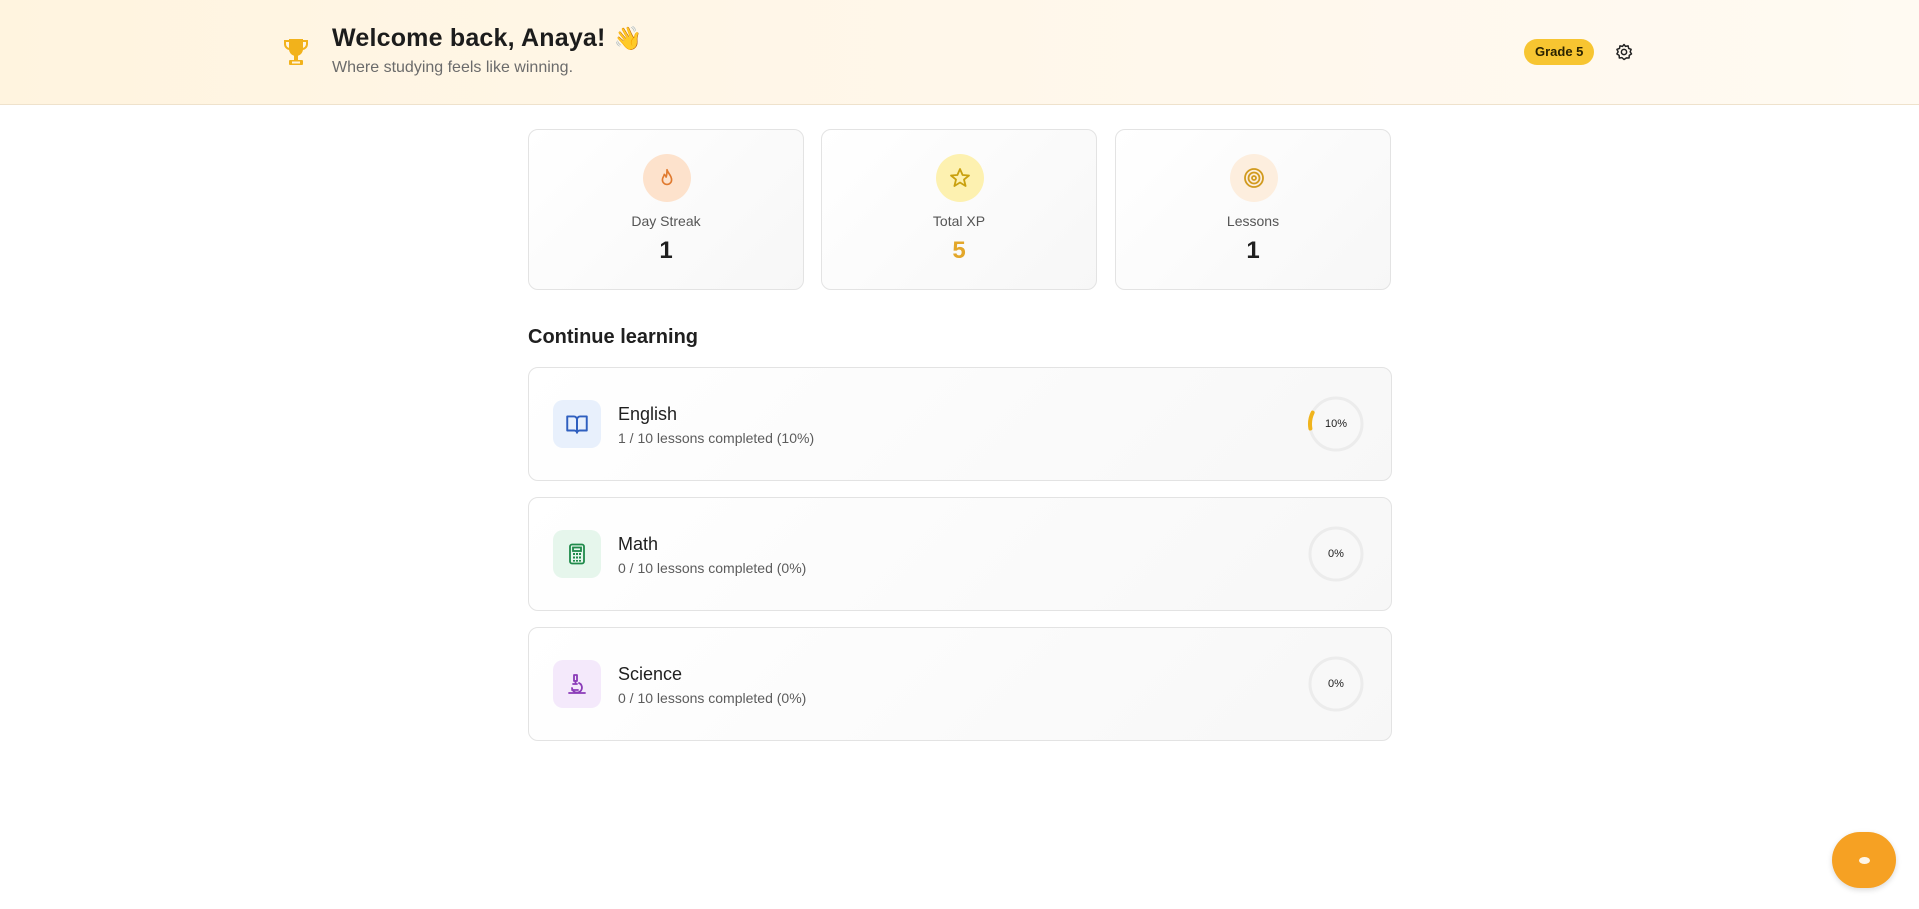 This screenshot has width=1919, height=909. What do you see at coordinates (613, 337) in the screenshot?
I see `section-title: Continue learning` at bounding box center [613, 337].